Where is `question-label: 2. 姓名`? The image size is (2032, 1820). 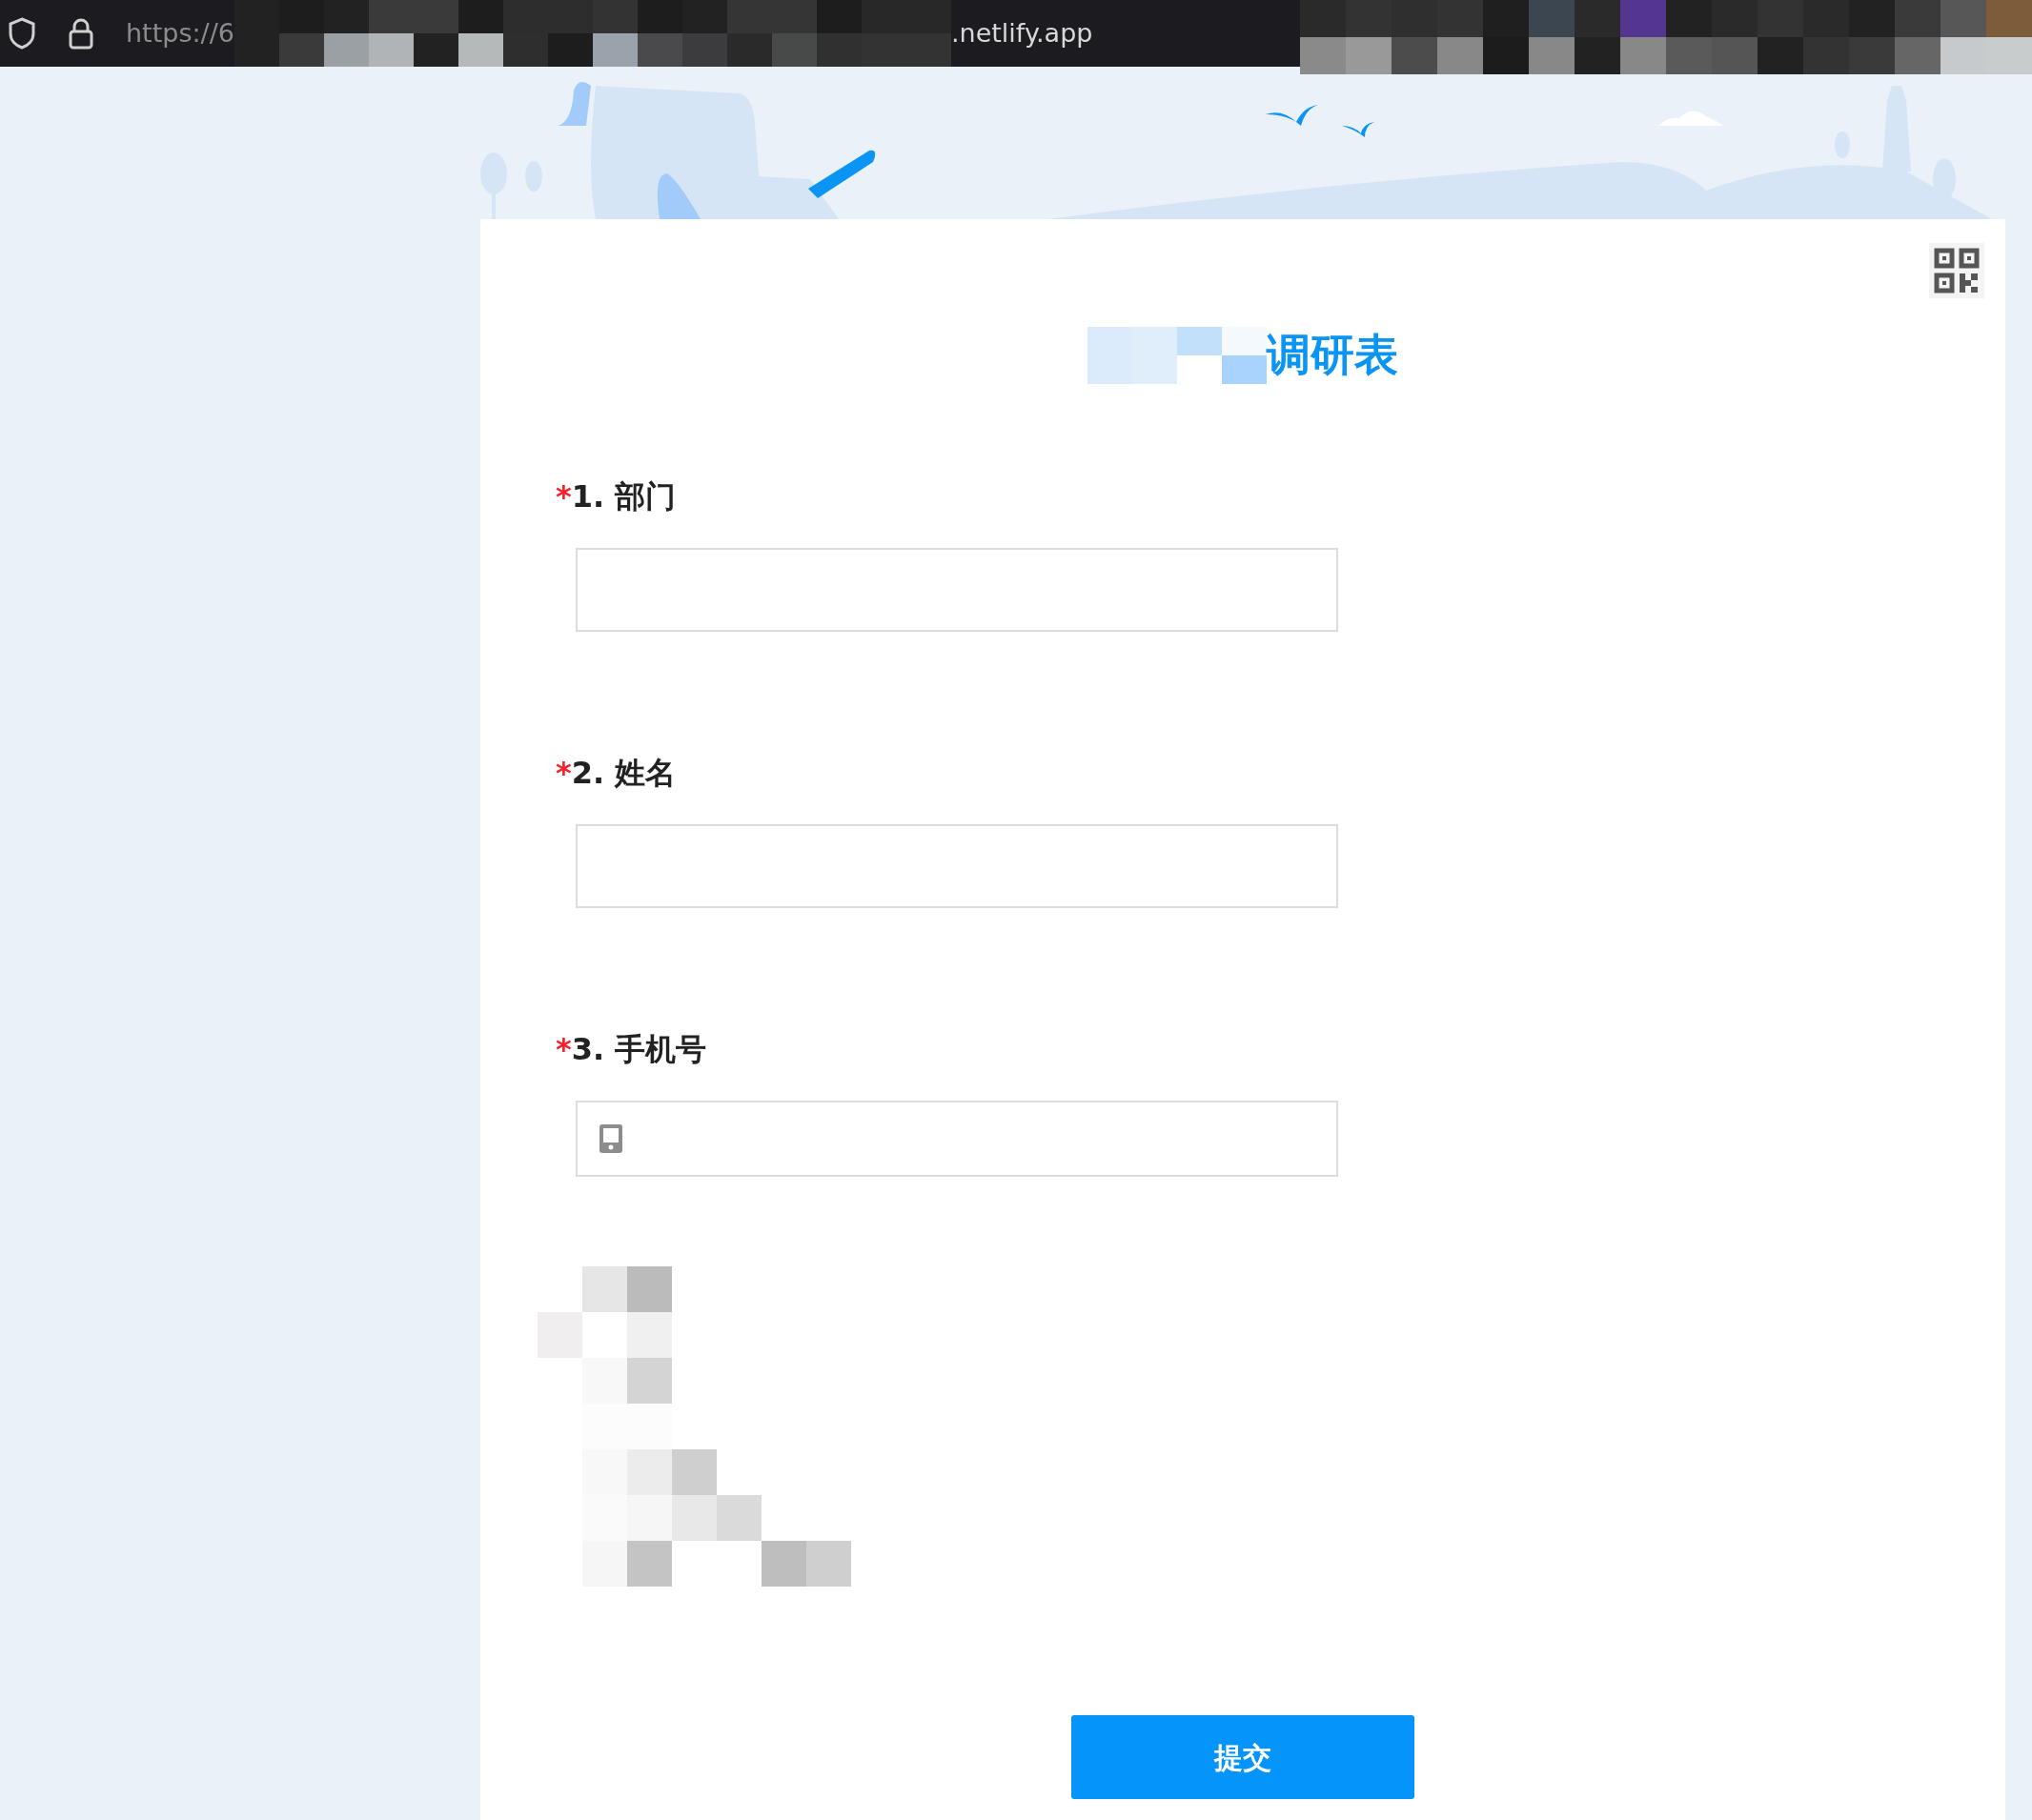 question-label: 2. 姓名 is located at coordinates (624, 773).